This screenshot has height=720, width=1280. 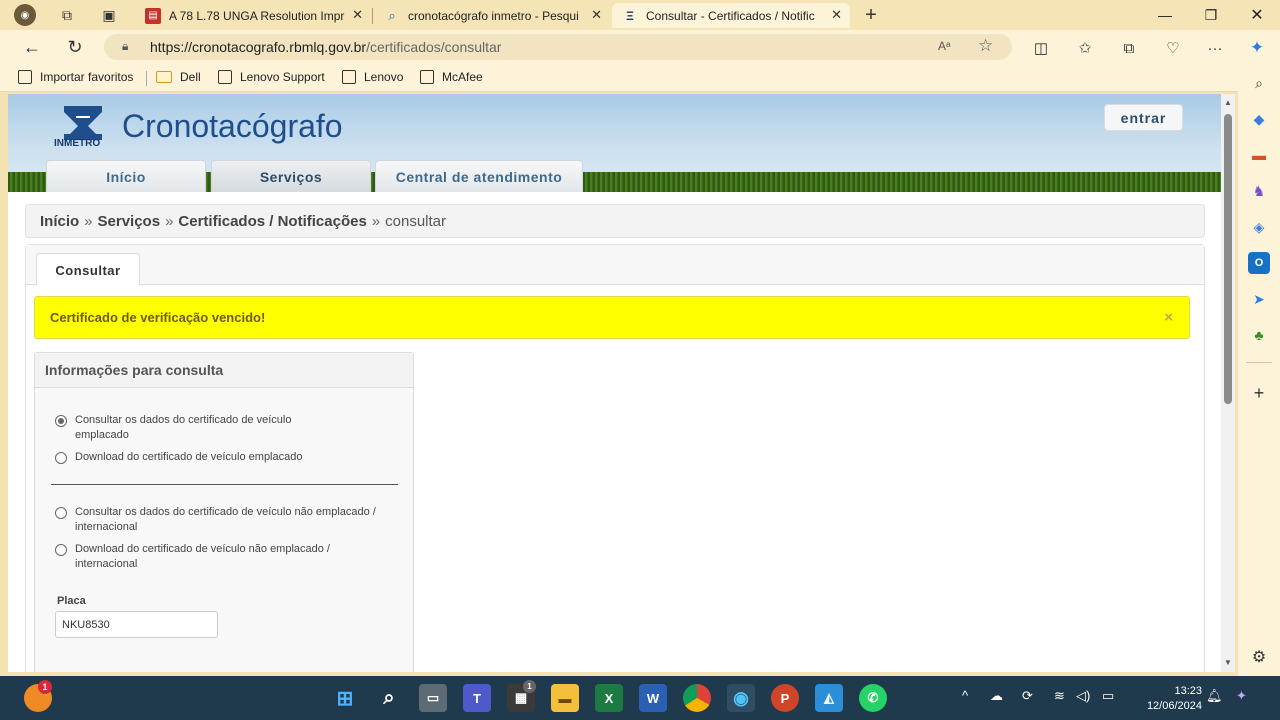 I want to click on new-tab-button: +, so click(x=871, y=15).